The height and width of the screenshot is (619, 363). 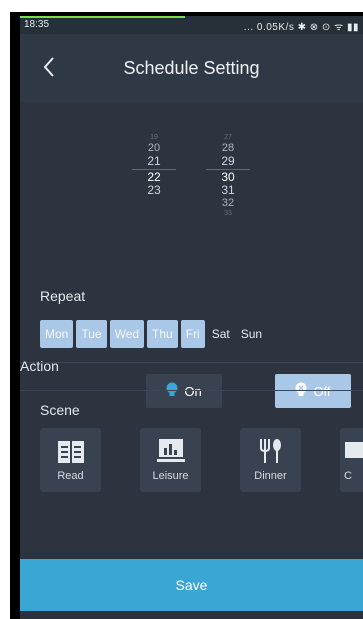 I want to click on hour-option: 19, so click(x=154, y=138).